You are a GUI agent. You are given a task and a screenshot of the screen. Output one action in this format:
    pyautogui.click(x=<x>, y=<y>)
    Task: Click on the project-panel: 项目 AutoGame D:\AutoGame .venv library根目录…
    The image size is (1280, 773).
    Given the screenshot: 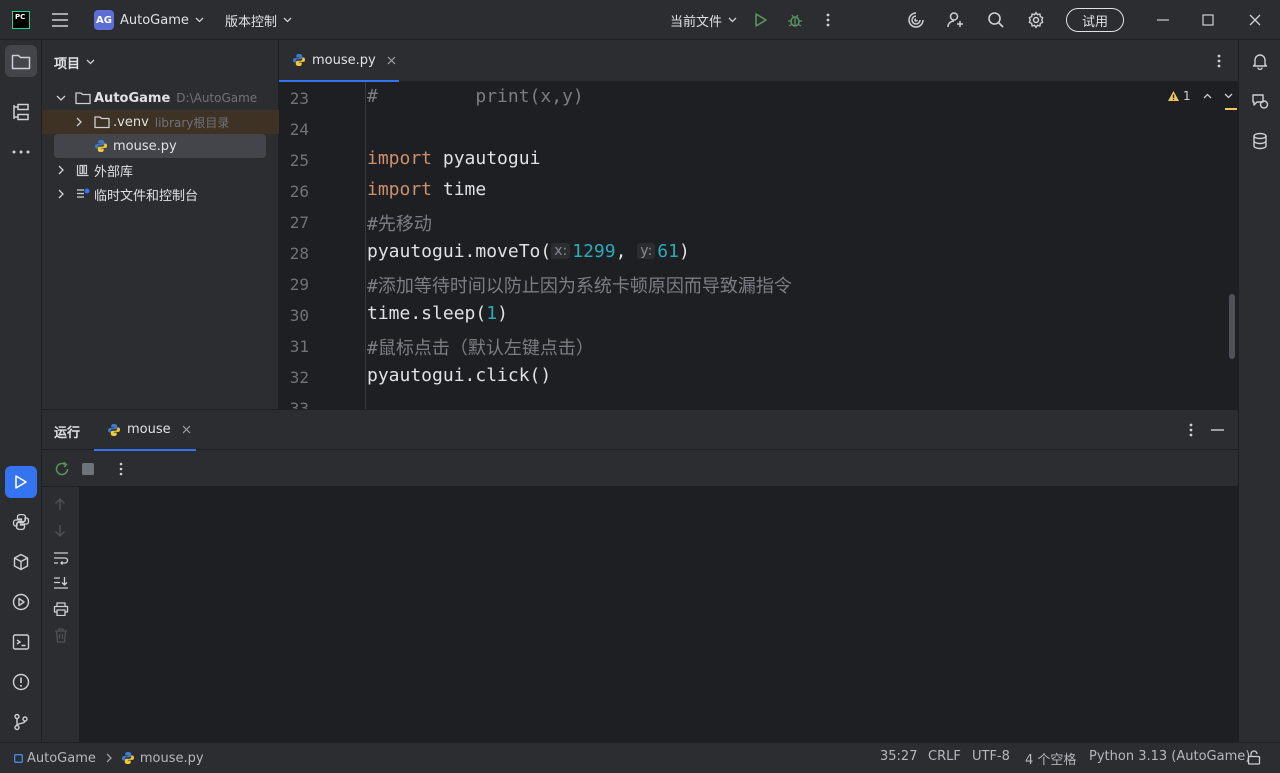 What is the action you would take?
    pyautogui.click(x=160, y=224)
    